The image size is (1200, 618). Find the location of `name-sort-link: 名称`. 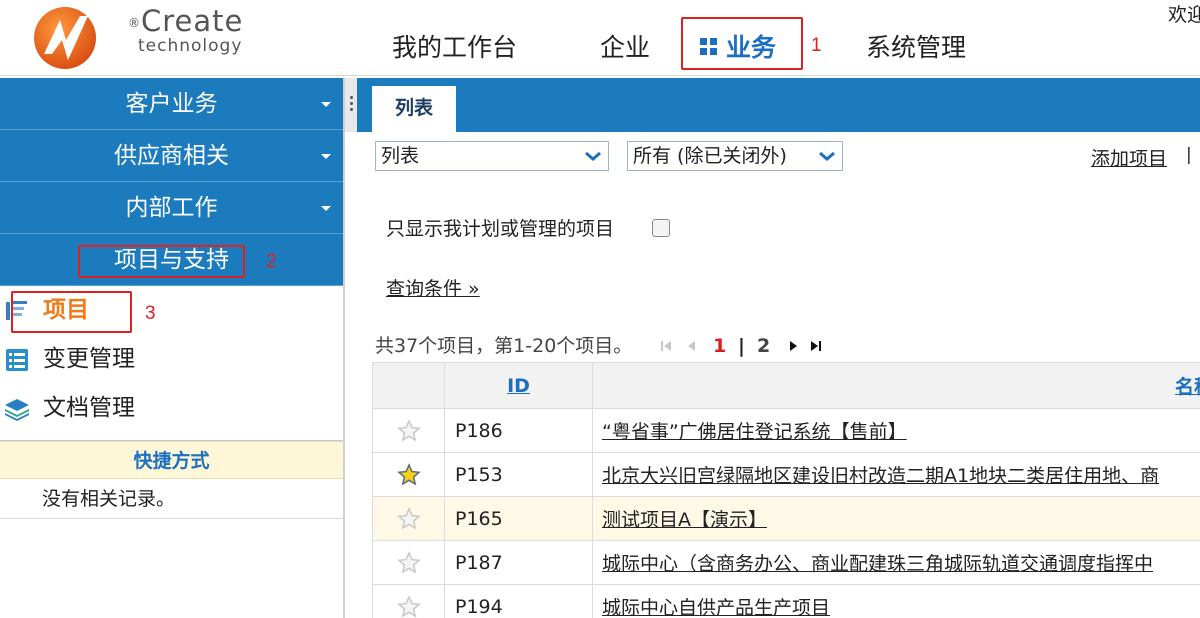

name-sort-link: 名称 is located at coordinates (1187, 387).